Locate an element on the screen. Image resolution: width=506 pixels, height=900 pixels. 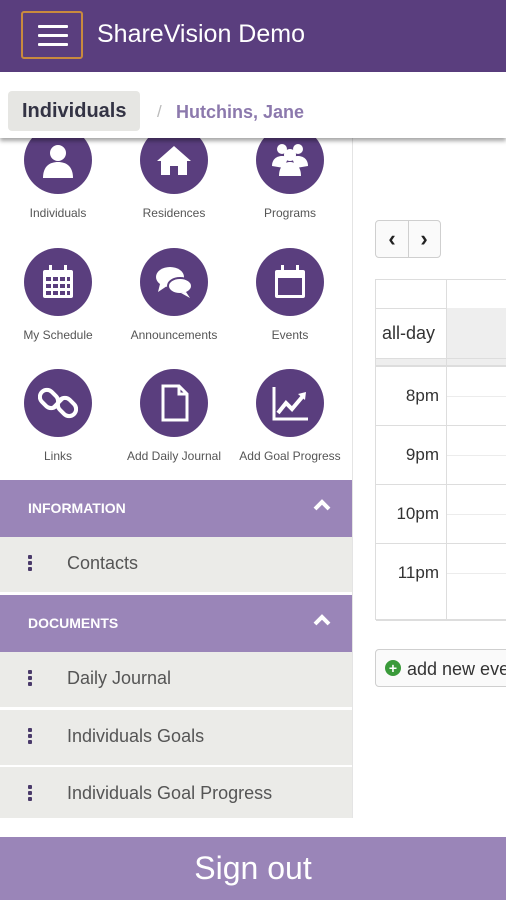
plus-icon: + is located at coordinates (393, 668).